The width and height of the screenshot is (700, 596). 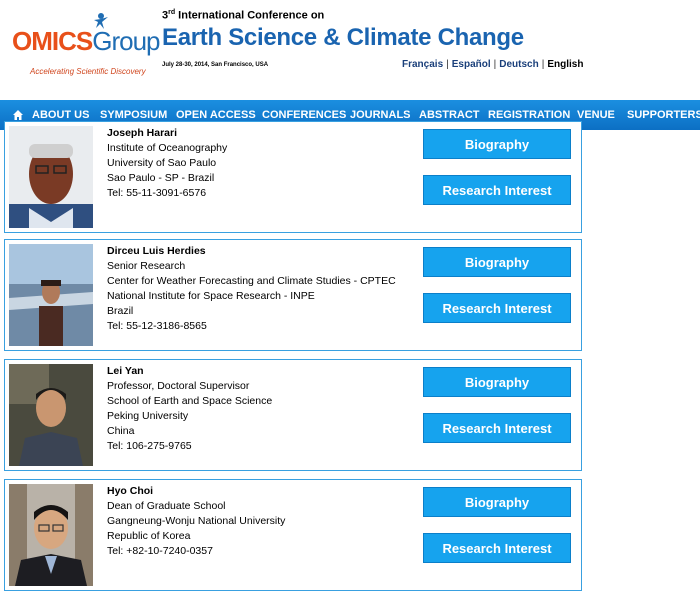 I want to click on speaker-detail-line: Tel: 55-12-3186-8565, so click(x=157, y=326).